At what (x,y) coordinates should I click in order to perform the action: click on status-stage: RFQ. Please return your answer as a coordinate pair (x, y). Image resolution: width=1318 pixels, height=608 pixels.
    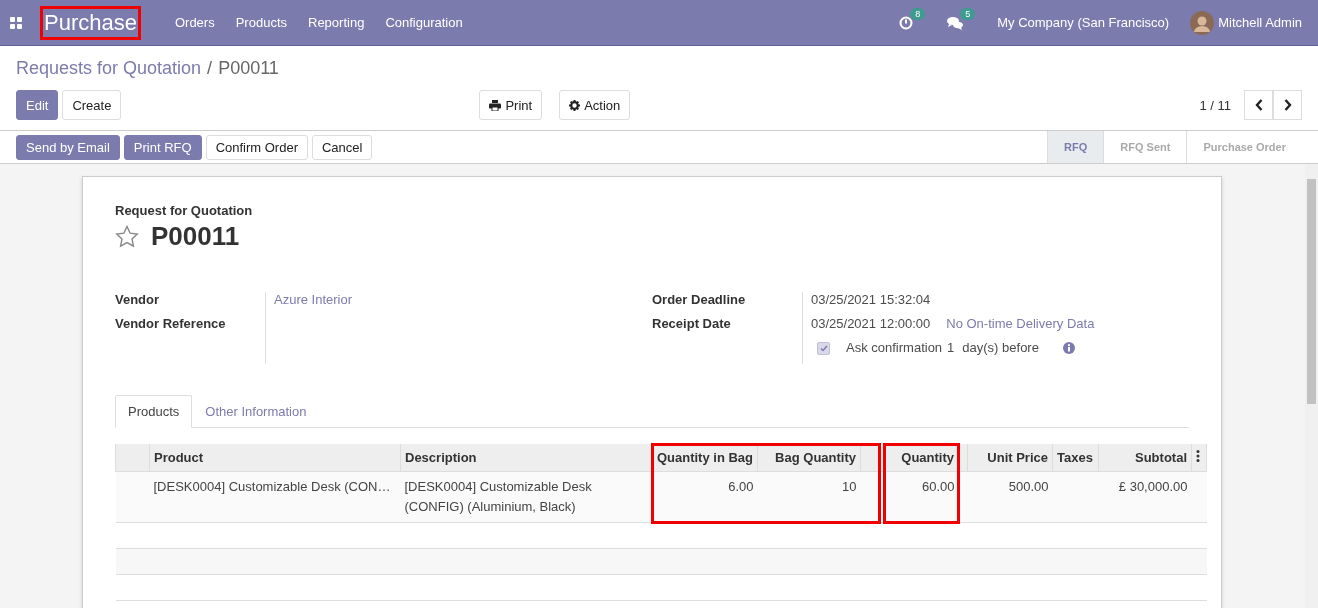
    Looking at the image, I should click on (1075, 147).